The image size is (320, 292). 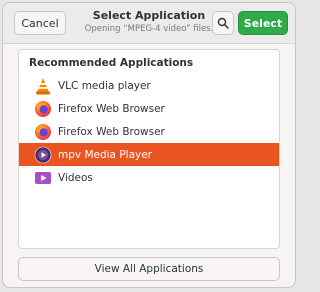 I want to click on list-item-label: Videos, so click(x=75, y=177).